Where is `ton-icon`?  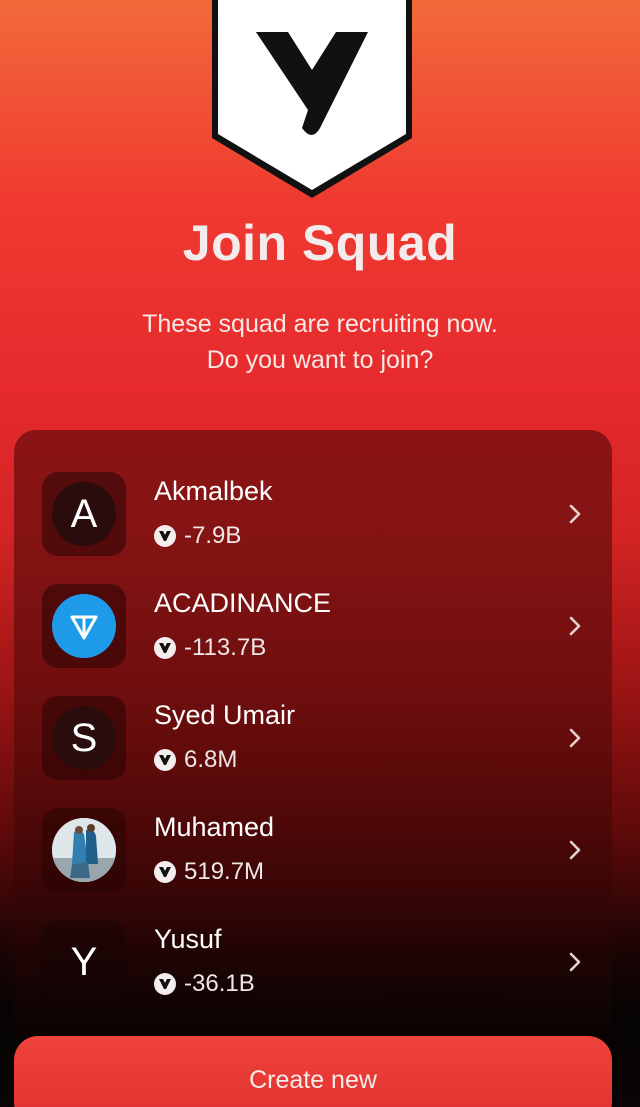 ton-icon is located at coordinates (84, 626).